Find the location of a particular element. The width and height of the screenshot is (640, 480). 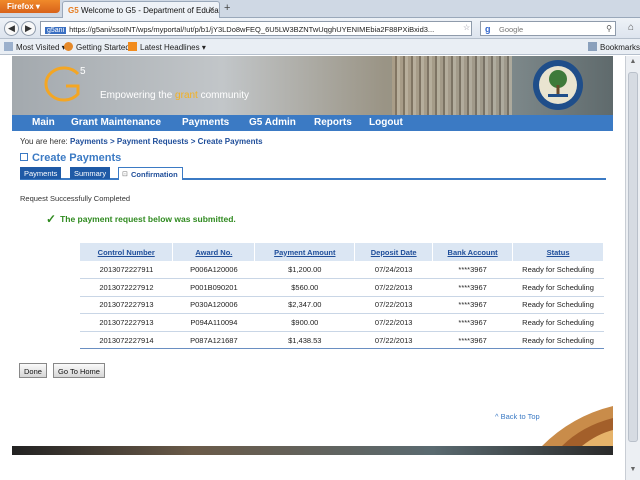

scroll-down-icon: ▼ is located at coordinates (633, 472).